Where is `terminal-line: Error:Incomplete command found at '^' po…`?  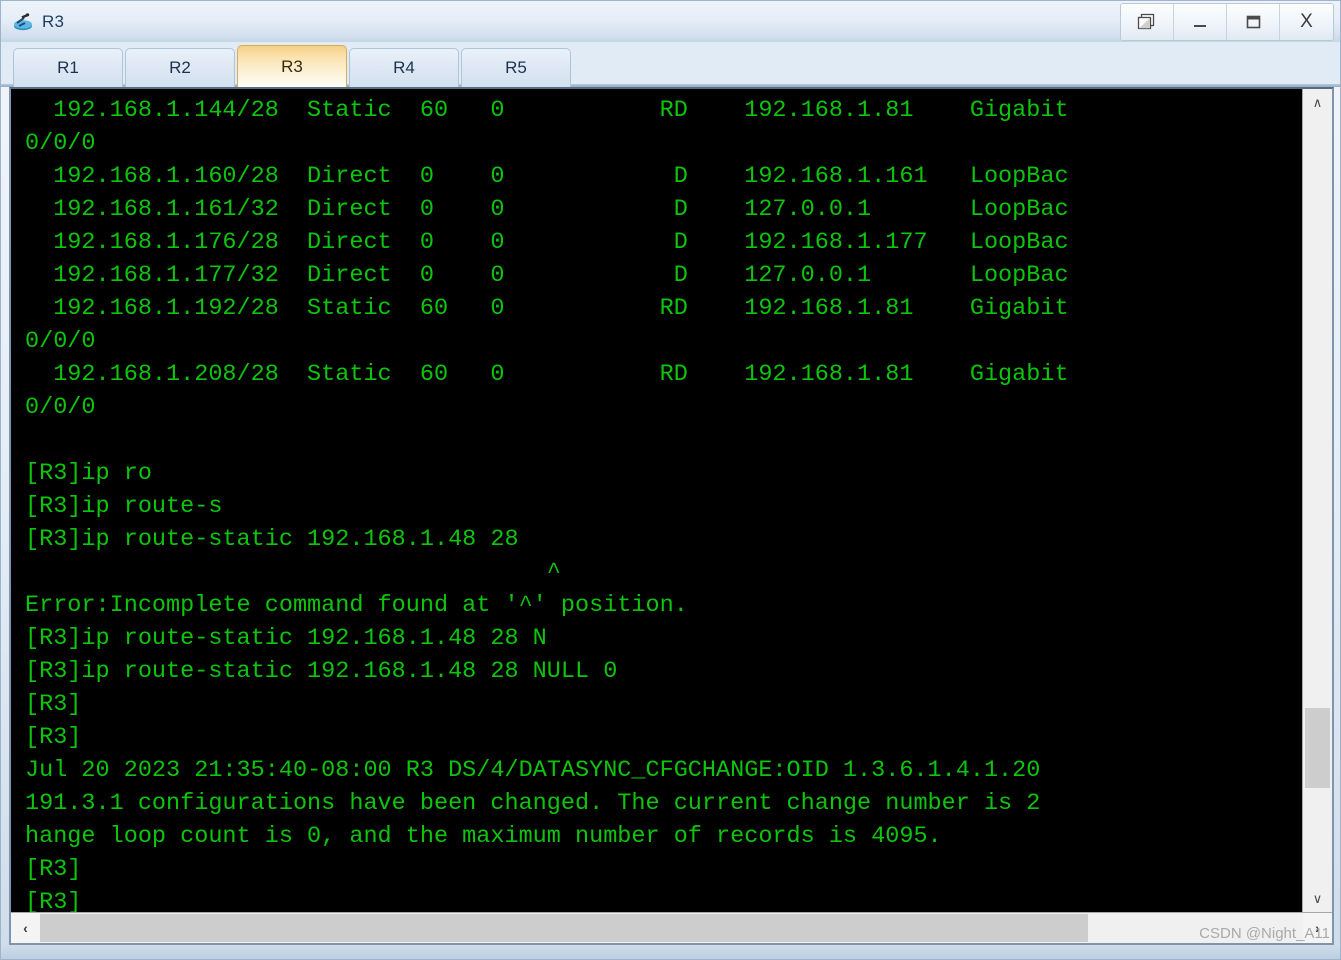
terminal-line: Error:Incomplete command found at '^' po… is located at coordinates (356, 605).